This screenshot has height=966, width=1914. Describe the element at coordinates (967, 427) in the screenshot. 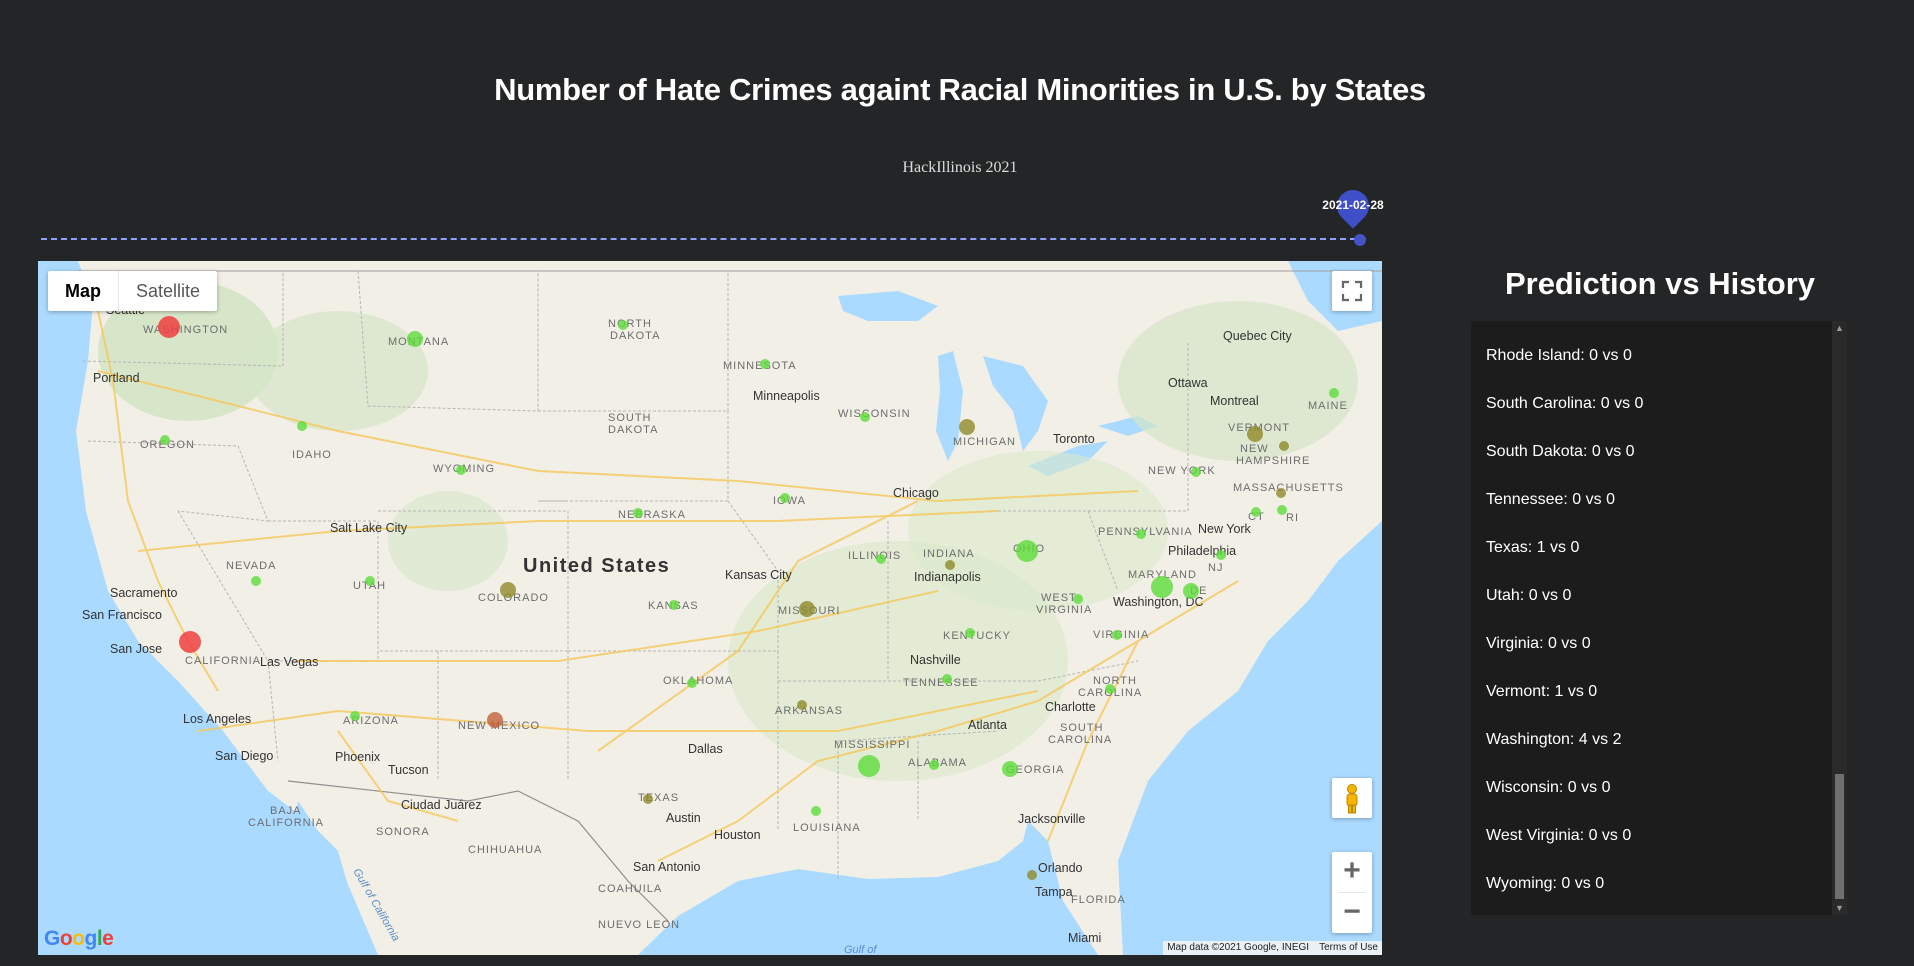

I see `marker-michigan` at that location.